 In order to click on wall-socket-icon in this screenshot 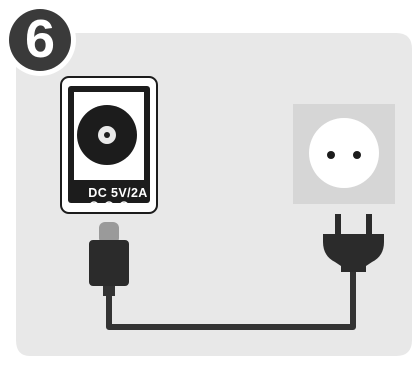, I will do `click(344, 154)`.